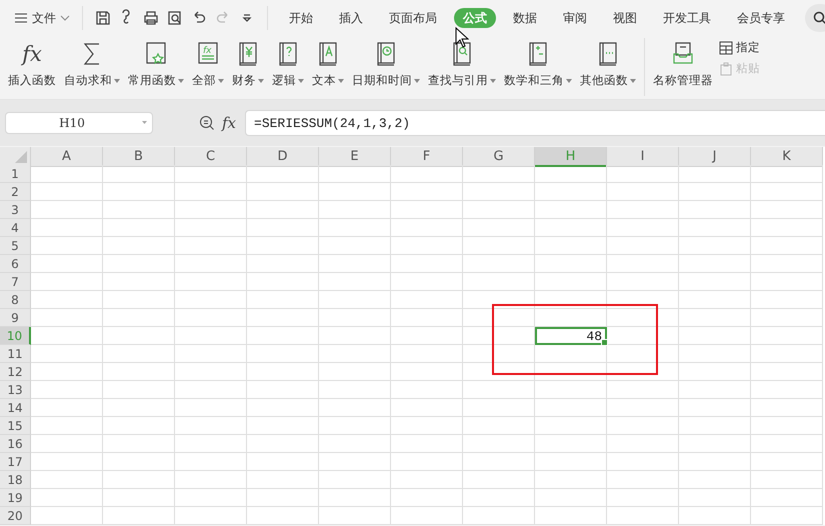 The height and width of the screenshot is (526, 825). Describe the element at coordinates (15, 157) in the screenshot. I see `select-all-corner` at that location.